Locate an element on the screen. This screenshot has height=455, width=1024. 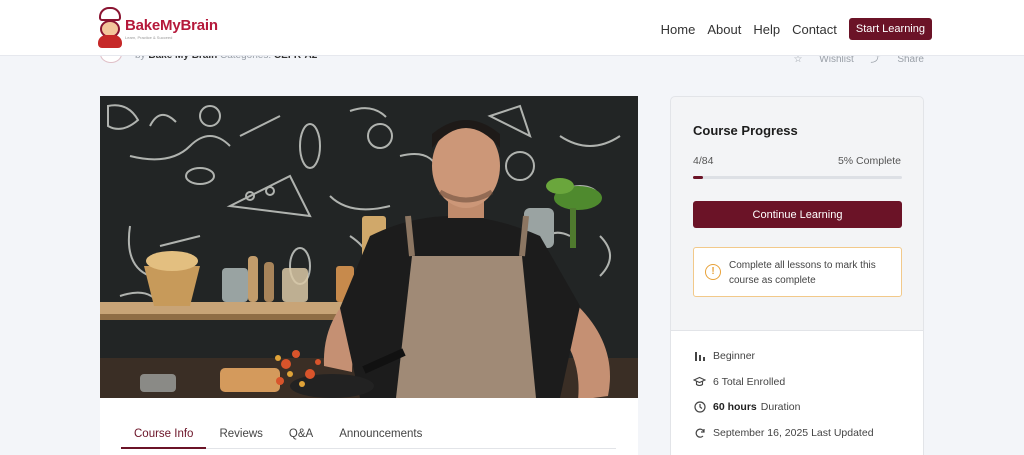
nav-about: About is located at coordinates (724, 29).